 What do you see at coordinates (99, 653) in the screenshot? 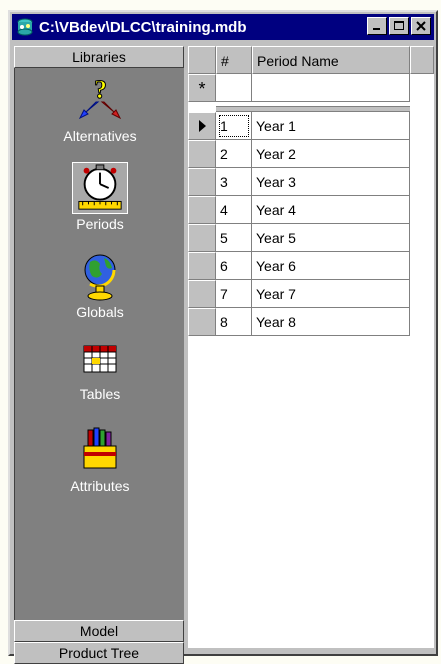
I see `product-tree-button: Product Tree` at bounding box center [99, 653].